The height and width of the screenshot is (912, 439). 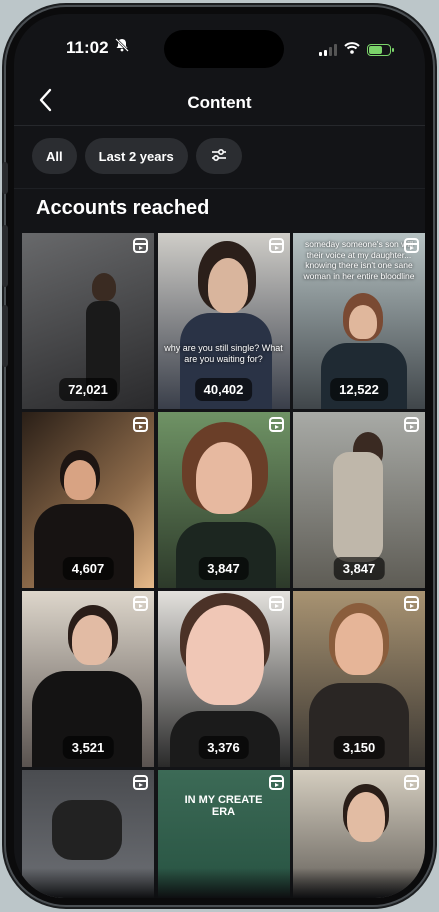 What do you see at coordinates (88, 321) in the screenshot?
I see `reel-tile: 72,021` at bounding box center [88, 321].